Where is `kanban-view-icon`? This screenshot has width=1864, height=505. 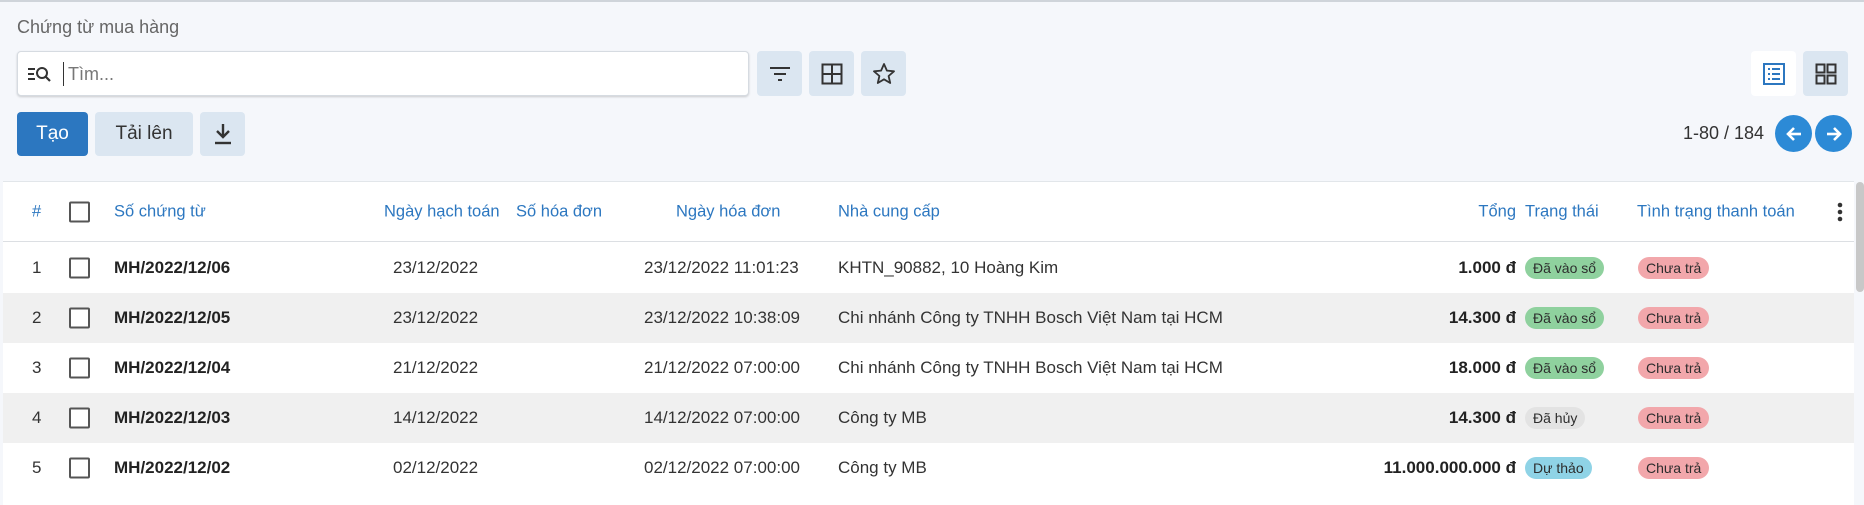
kanban-view-icon is located at coordinates (1825, 73).